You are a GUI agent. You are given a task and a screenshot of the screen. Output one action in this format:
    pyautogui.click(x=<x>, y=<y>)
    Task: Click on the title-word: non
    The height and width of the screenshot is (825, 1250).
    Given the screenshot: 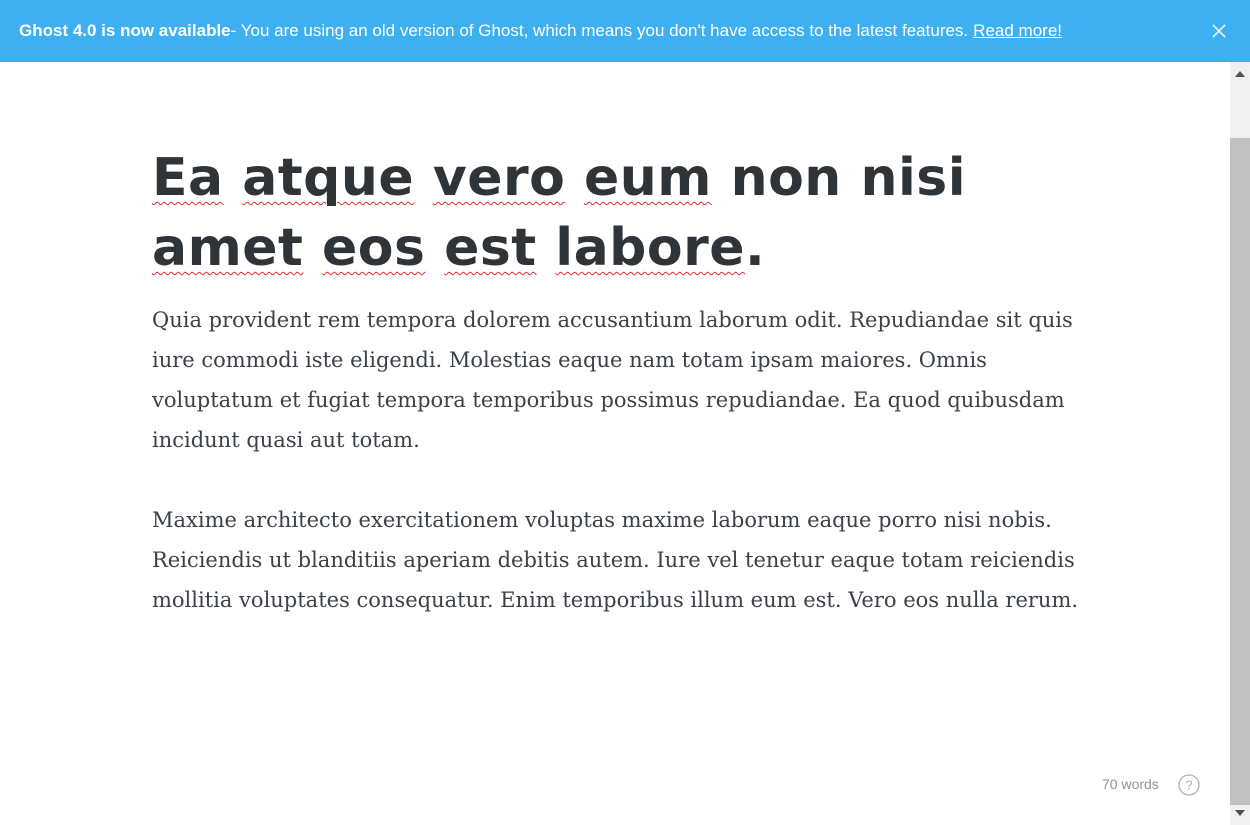 What is the action you would take?
    pyautogui.click(x=786, y=178)
    